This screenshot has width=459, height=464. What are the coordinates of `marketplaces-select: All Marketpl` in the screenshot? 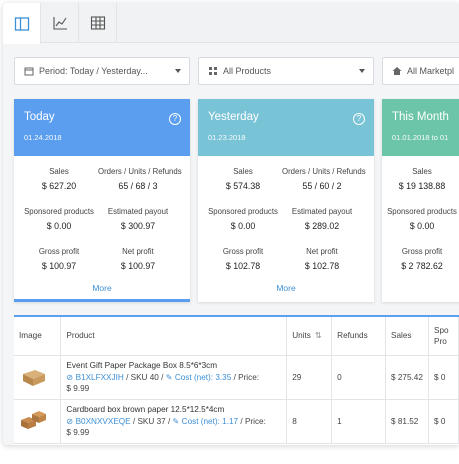 It's located at (420, 71).